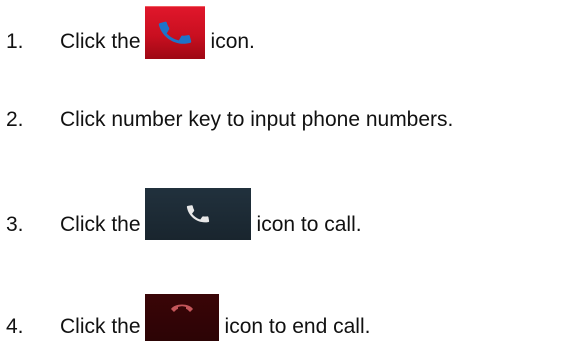  Describe the element at coordinates (309, 224) in the screenshot. I see `step-text-after: icon to call.` at that location.